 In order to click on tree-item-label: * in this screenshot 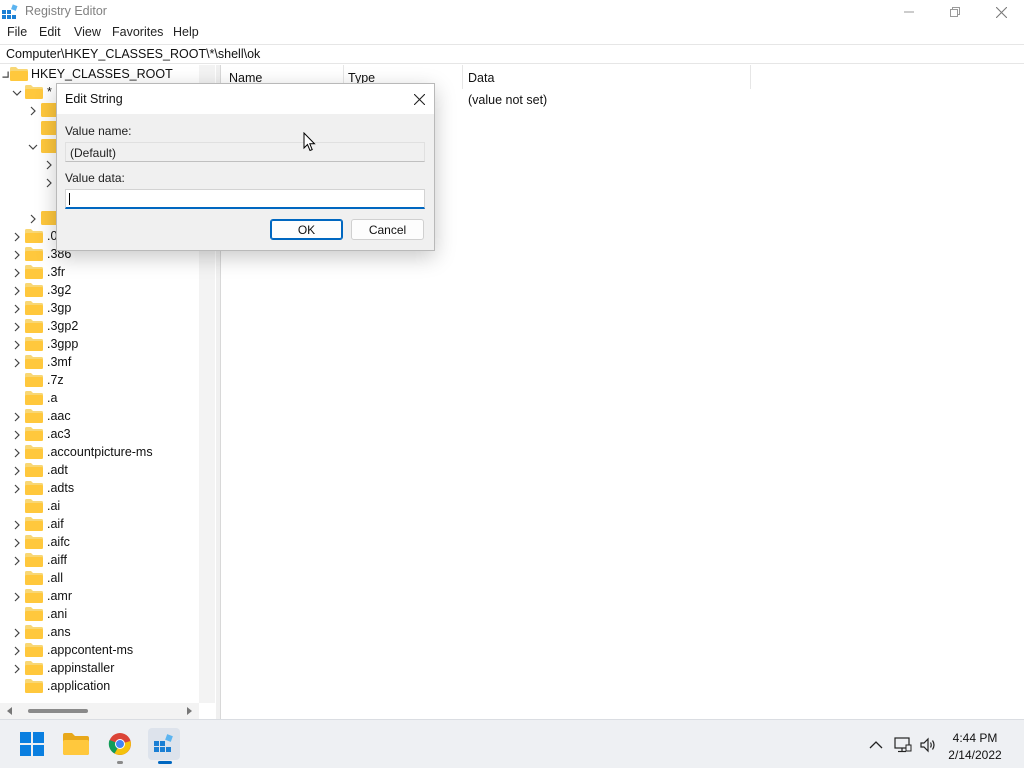, I will do `click(49, 92)`.